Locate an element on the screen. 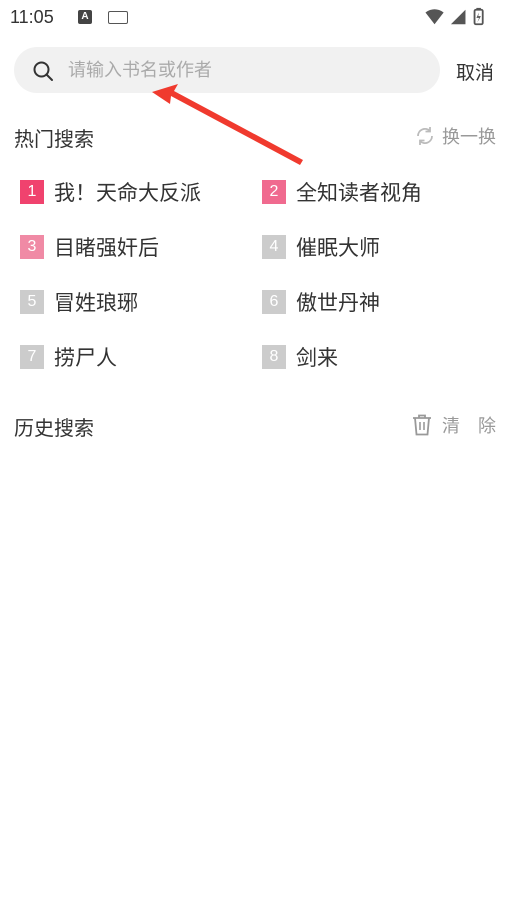 This screenshot has height=906, width=510. rank-badge: 2 is located at coordinates (274, 192).